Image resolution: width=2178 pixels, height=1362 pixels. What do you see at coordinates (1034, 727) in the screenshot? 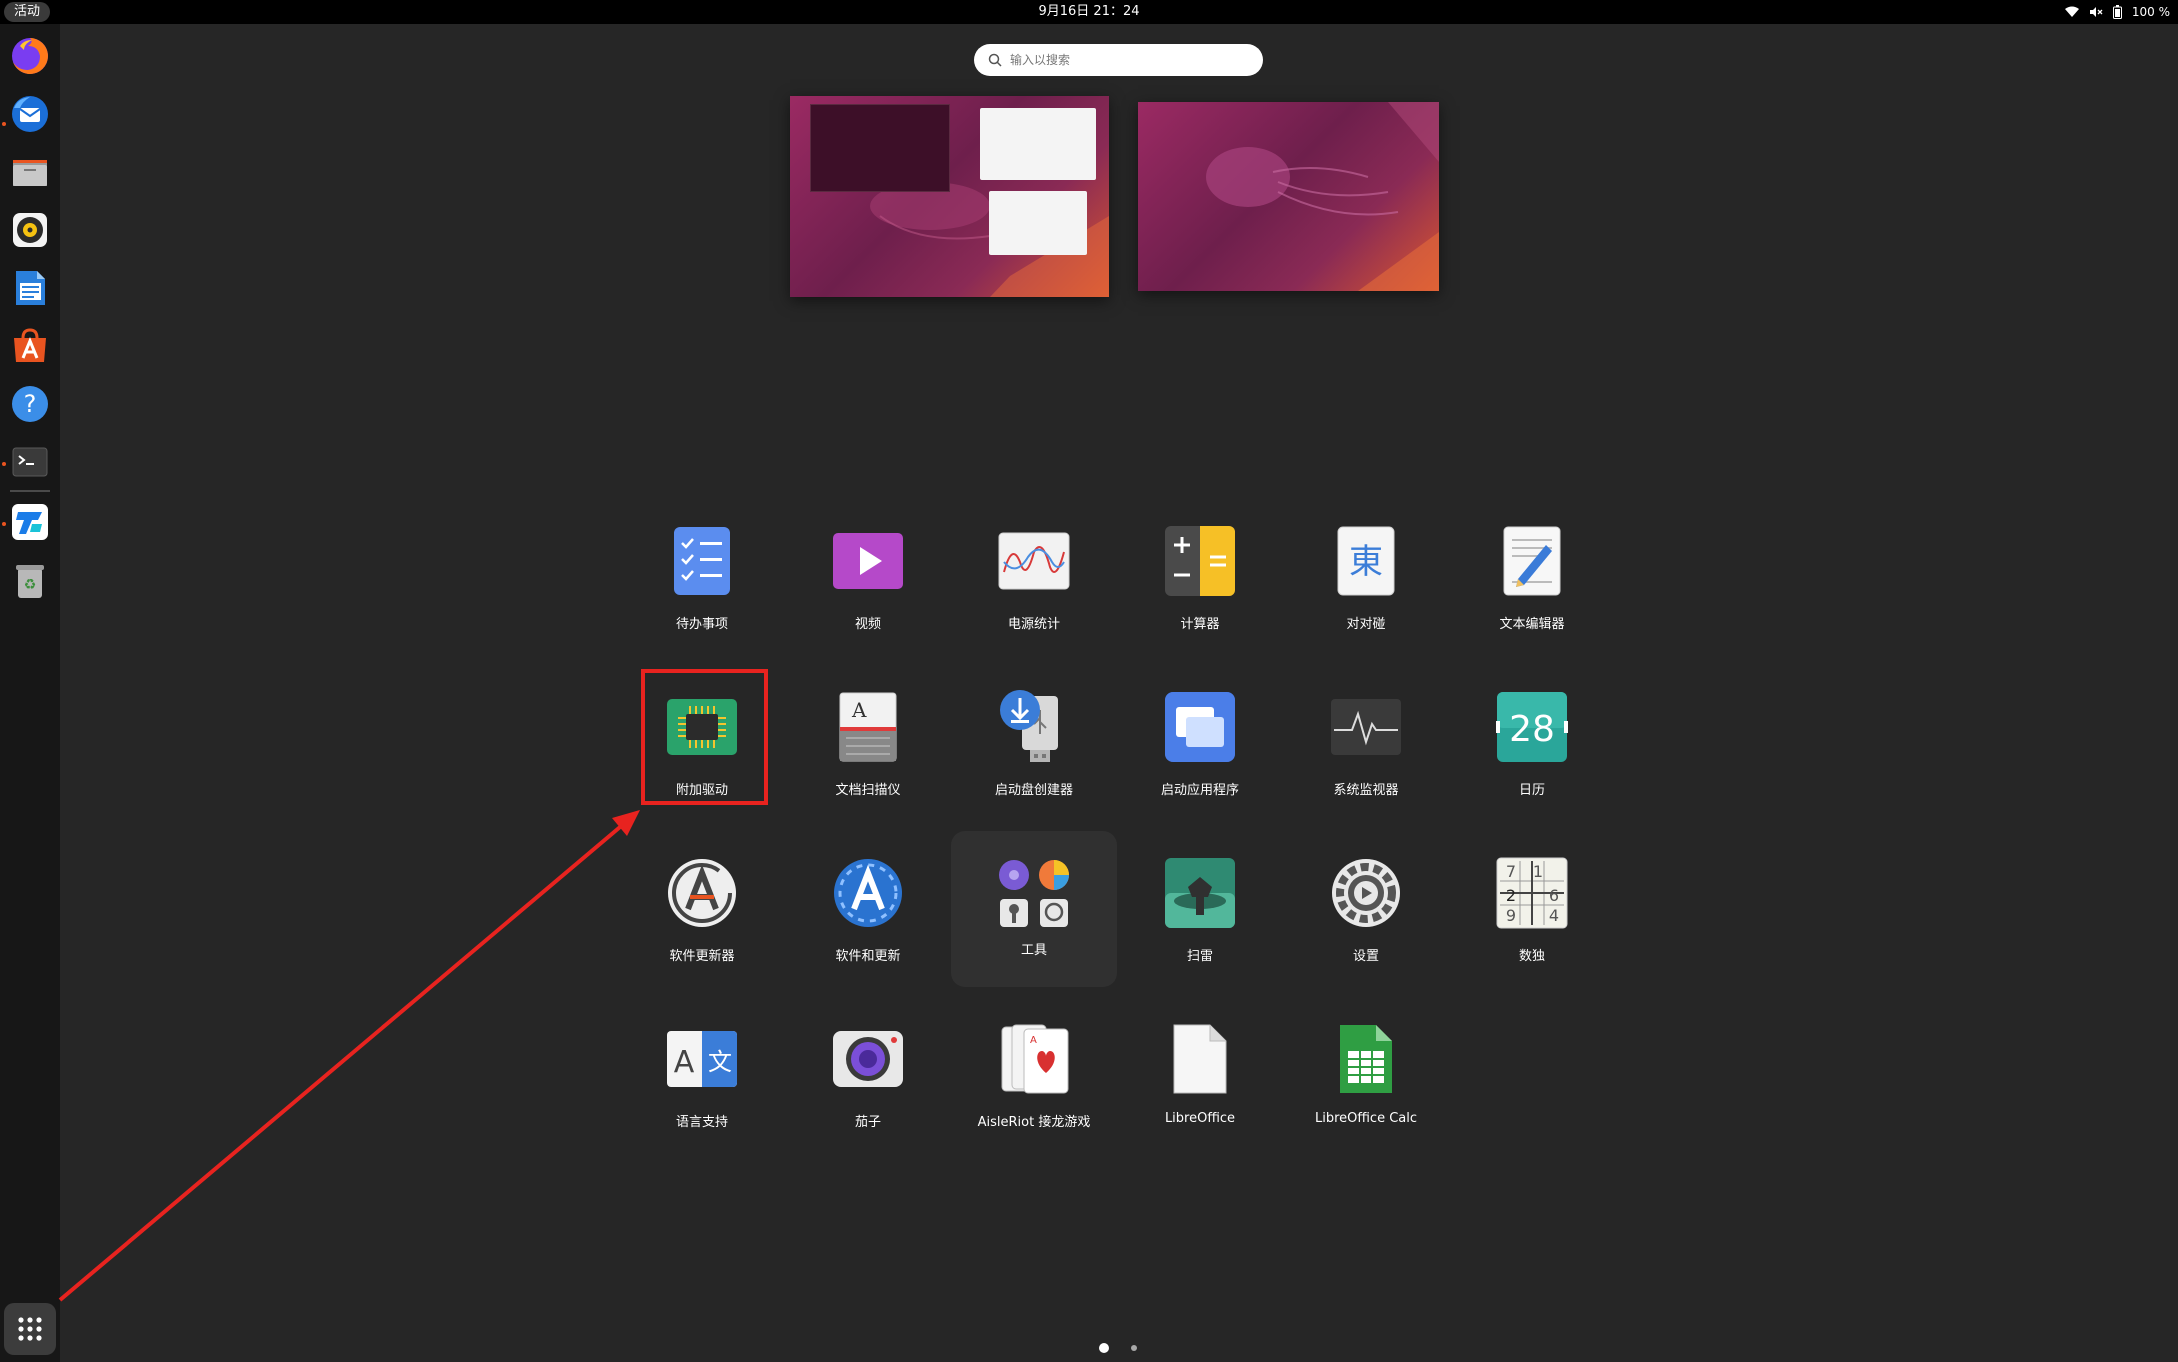
I see `usb-creator-icon` at bounding box center [1034, 727].